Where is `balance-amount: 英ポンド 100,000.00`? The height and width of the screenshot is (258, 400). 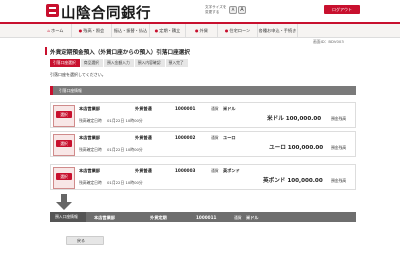 balance-amount: 英ポンド 100,000.00 is located at coordinates (293, 181).